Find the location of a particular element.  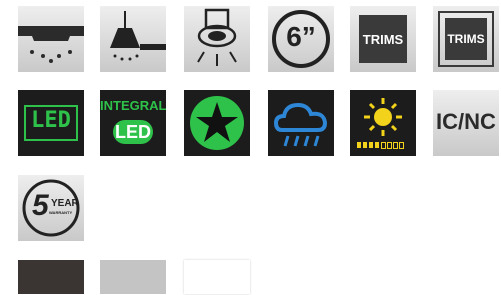

trims-label: TRIMS is located at coordinates (383, 39).